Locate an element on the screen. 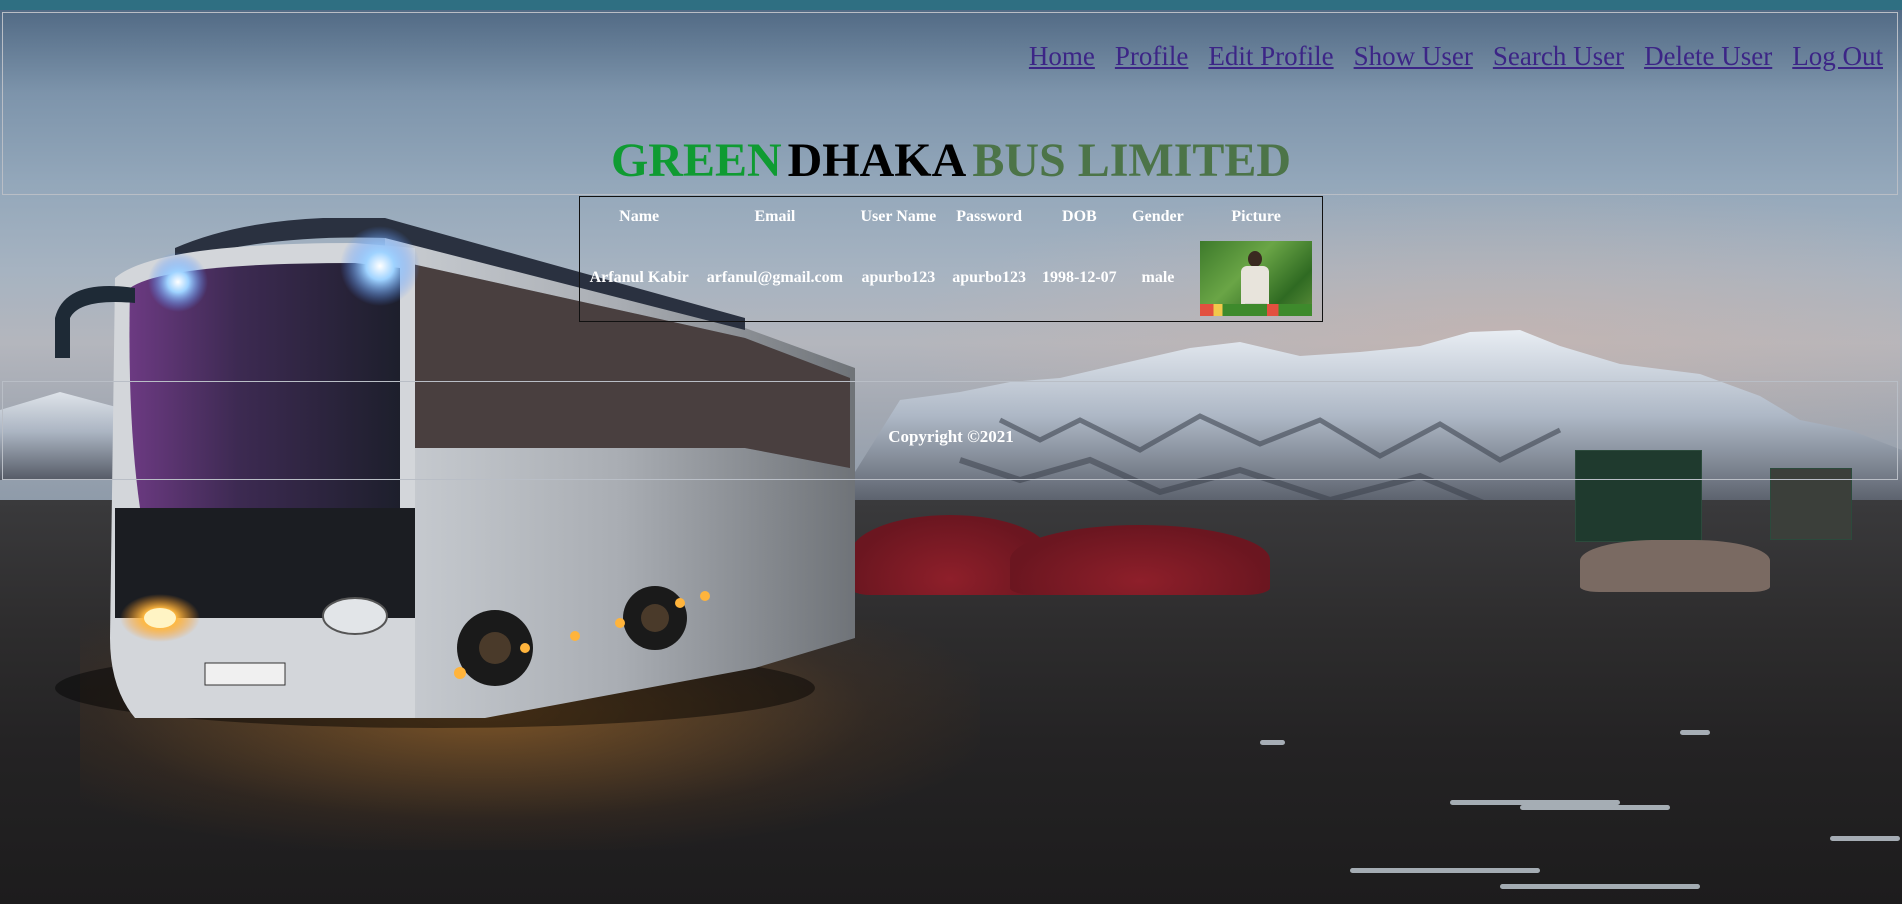 The height and width of the screenshot is (904, 1902). cell-username: apurbo123 is located at coordinates (898, 277).